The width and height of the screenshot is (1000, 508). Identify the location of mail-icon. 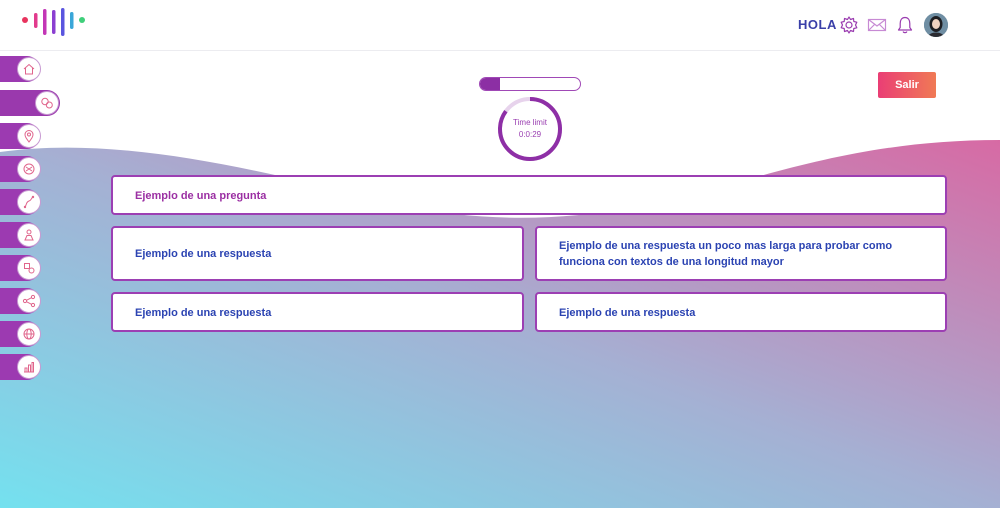
(877, 25).